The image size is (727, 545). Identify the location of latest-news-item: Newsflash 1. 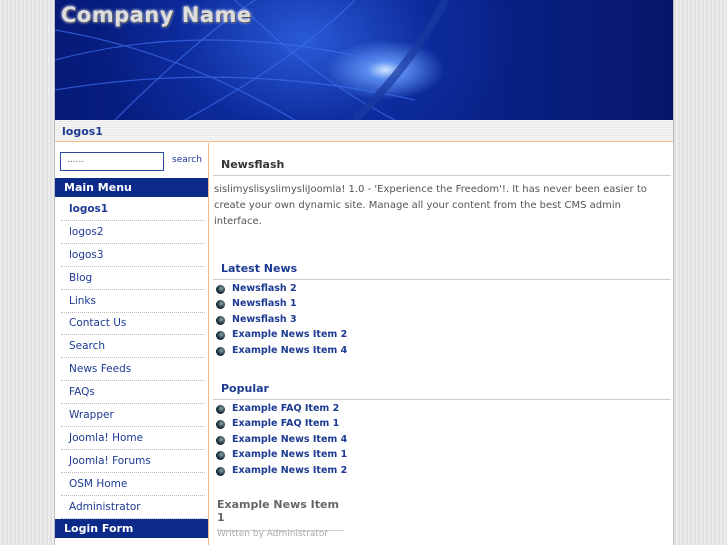
(256, 303).